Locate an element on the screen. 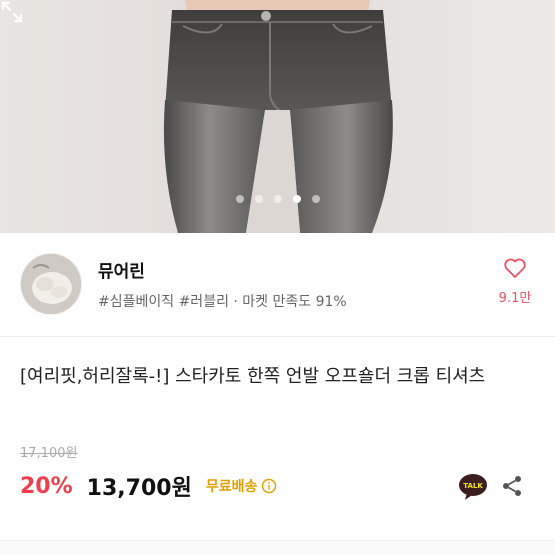 The height and width of the screenshot is (555, 555). carousel-indicator is located at coordinates (277, 199).